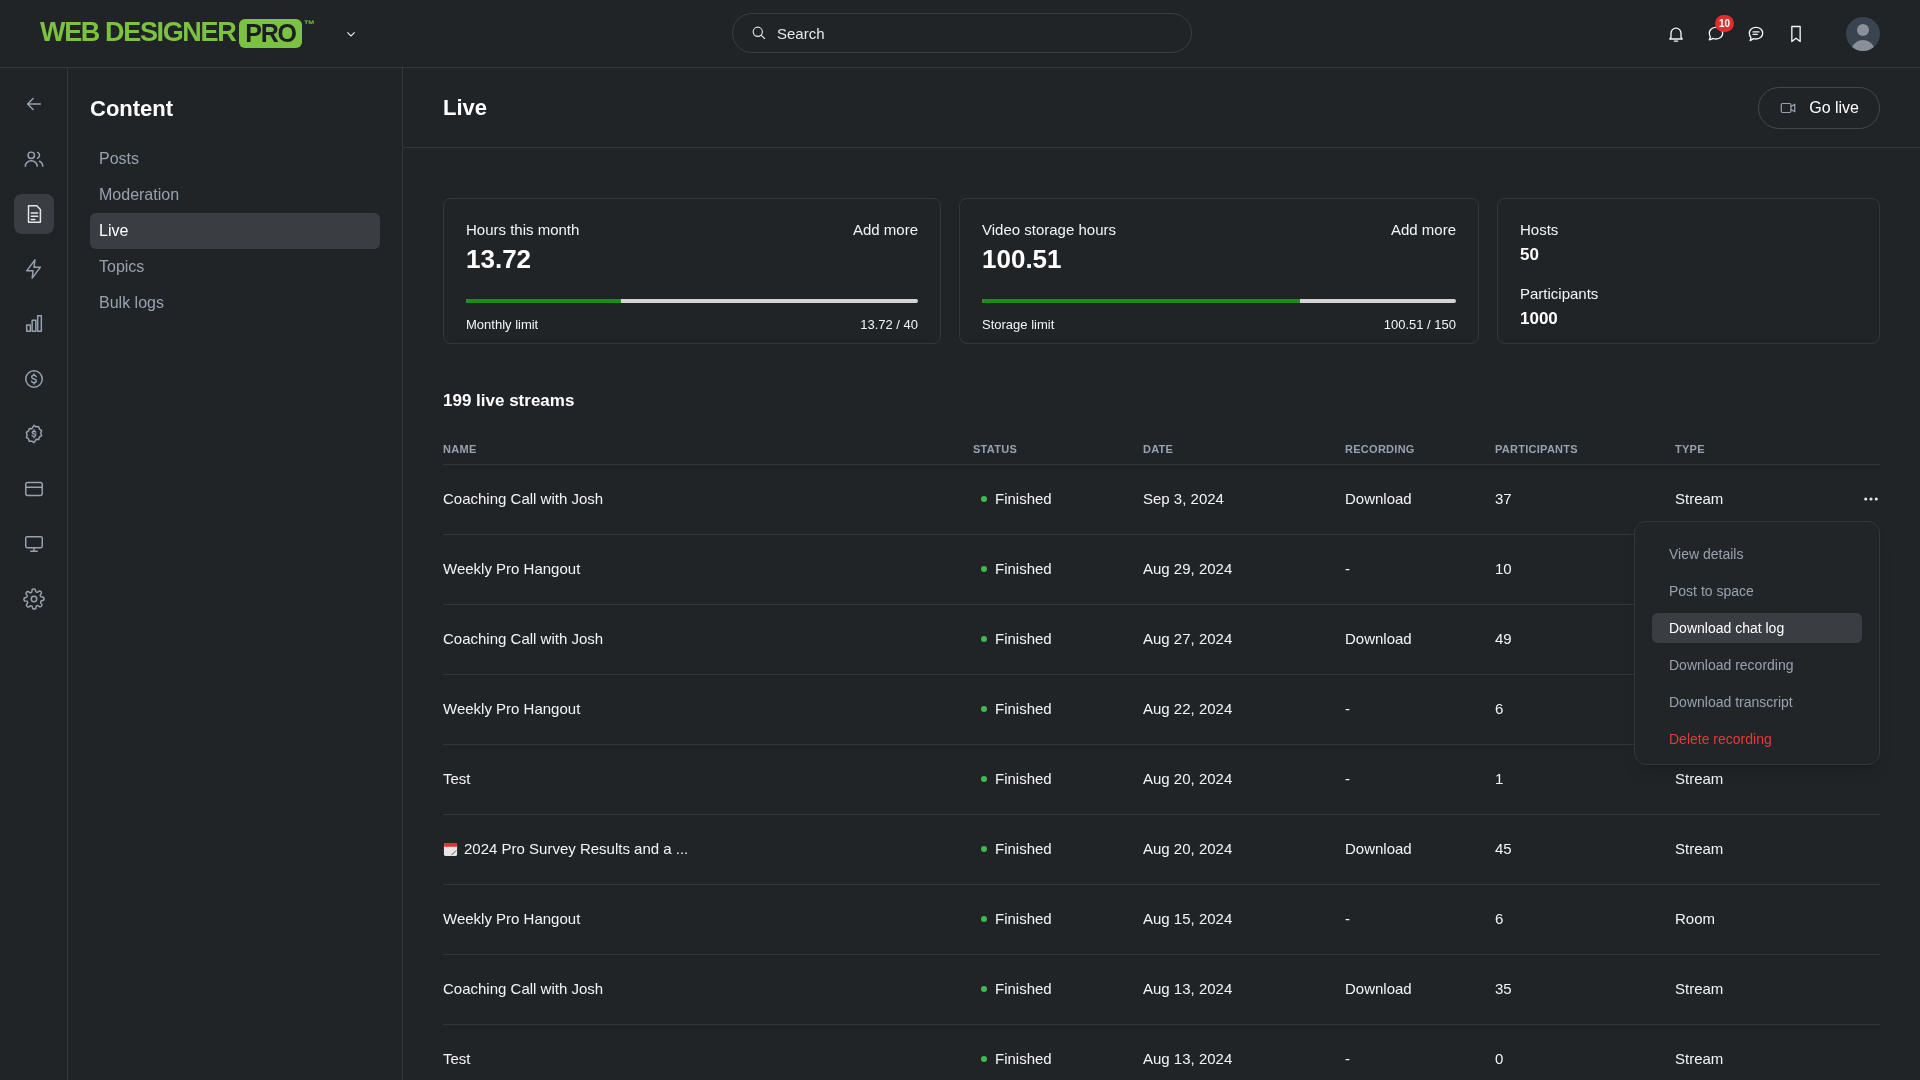 The height and width of the screenshot is (1080, 1920). What do you see at coordinates (1757, 590) in the screenshot?
I see `menu-item: Post to space` at bounding box center [1757, 590].